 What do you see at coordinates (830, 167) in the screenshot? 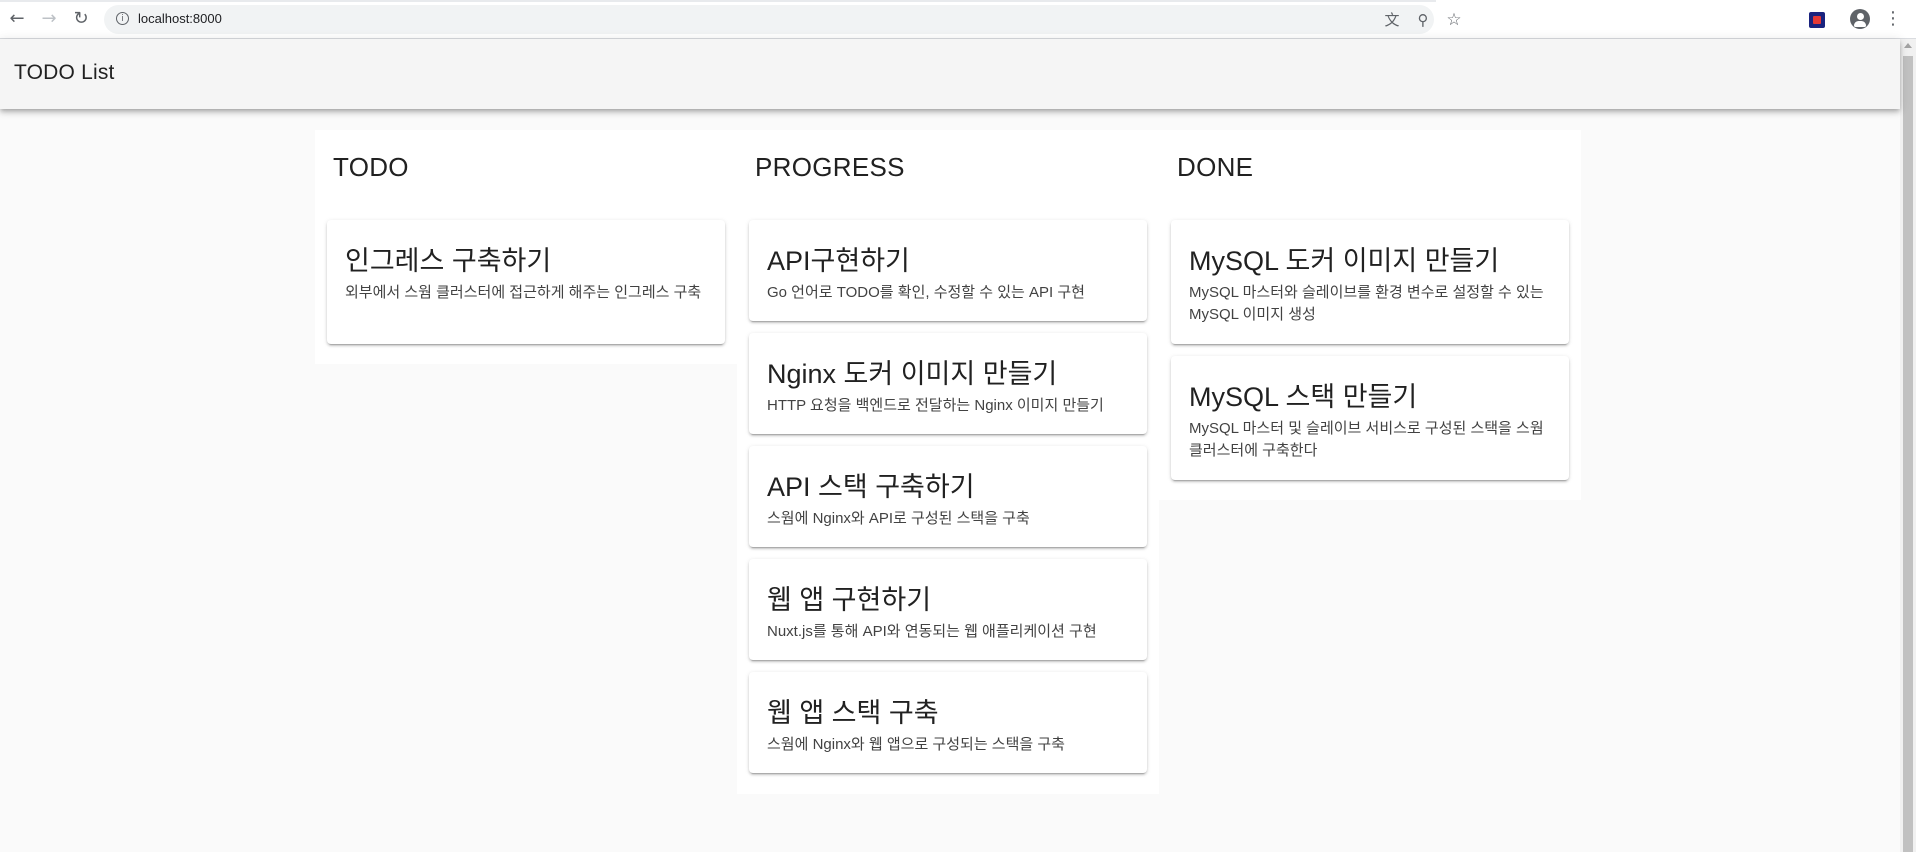
I see `column-title: PROGRESS` at bounding box center [830, 167].